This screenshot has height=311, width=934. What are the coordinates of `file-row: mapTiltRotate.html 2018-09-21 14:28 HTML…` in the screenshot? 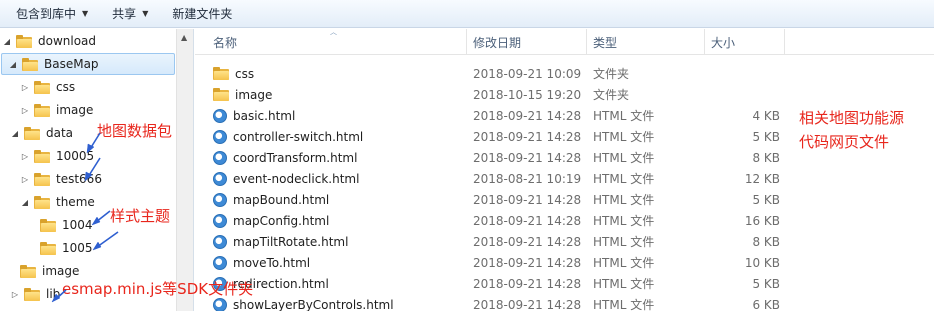 It's located at (564, 241).